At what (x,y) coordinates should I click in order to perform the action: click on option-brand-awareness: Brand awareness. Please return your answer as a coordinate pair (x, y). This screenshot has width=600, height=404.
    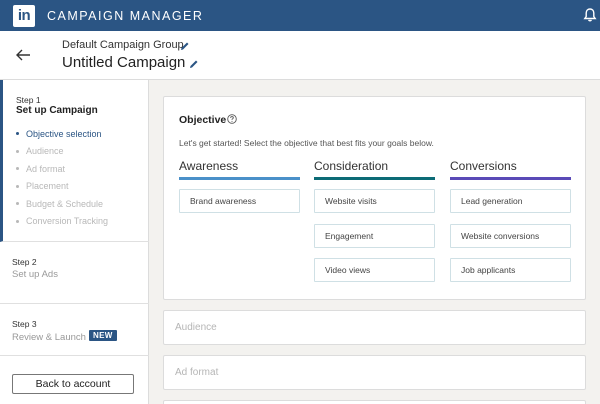
    Looking at the image, I should click on (239, 201).